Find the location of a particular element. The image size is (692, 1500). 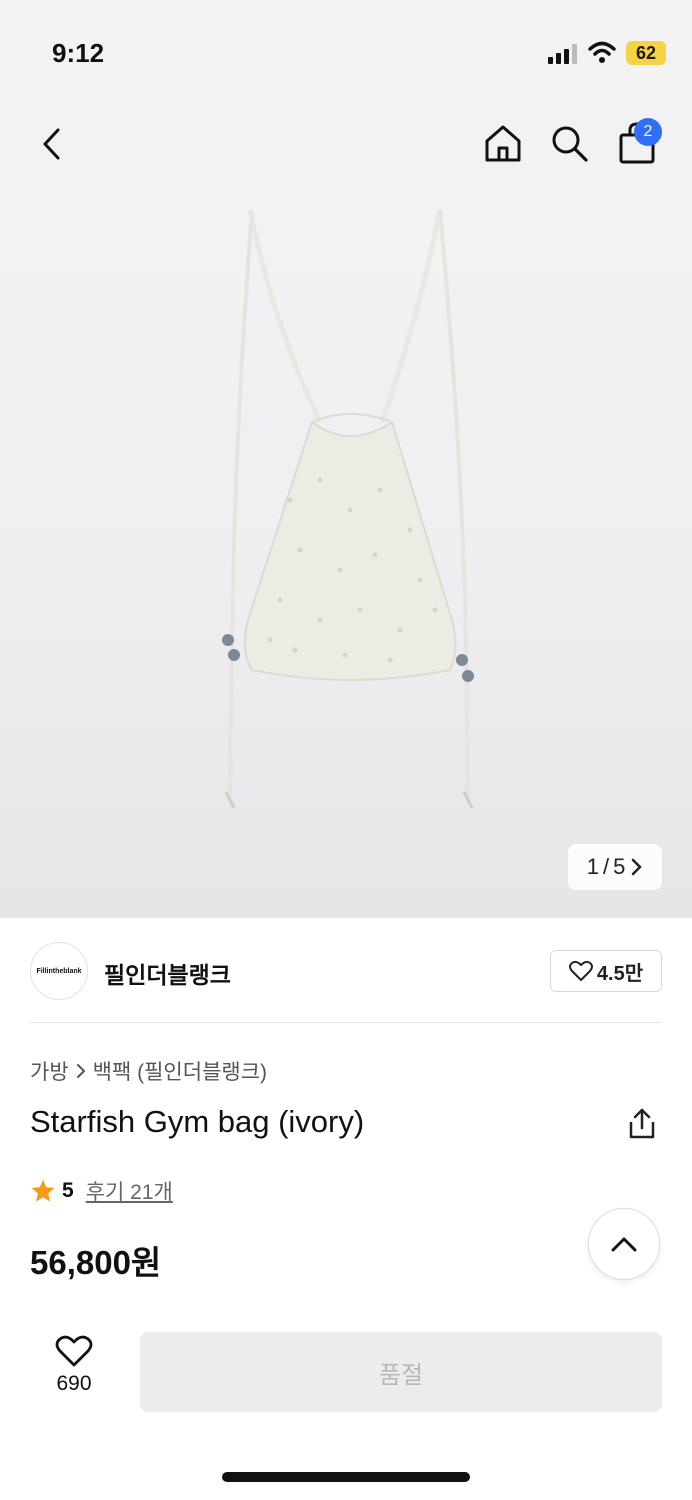

brand-logo-text: Fillintheblank is located at coordinates (59, 971).